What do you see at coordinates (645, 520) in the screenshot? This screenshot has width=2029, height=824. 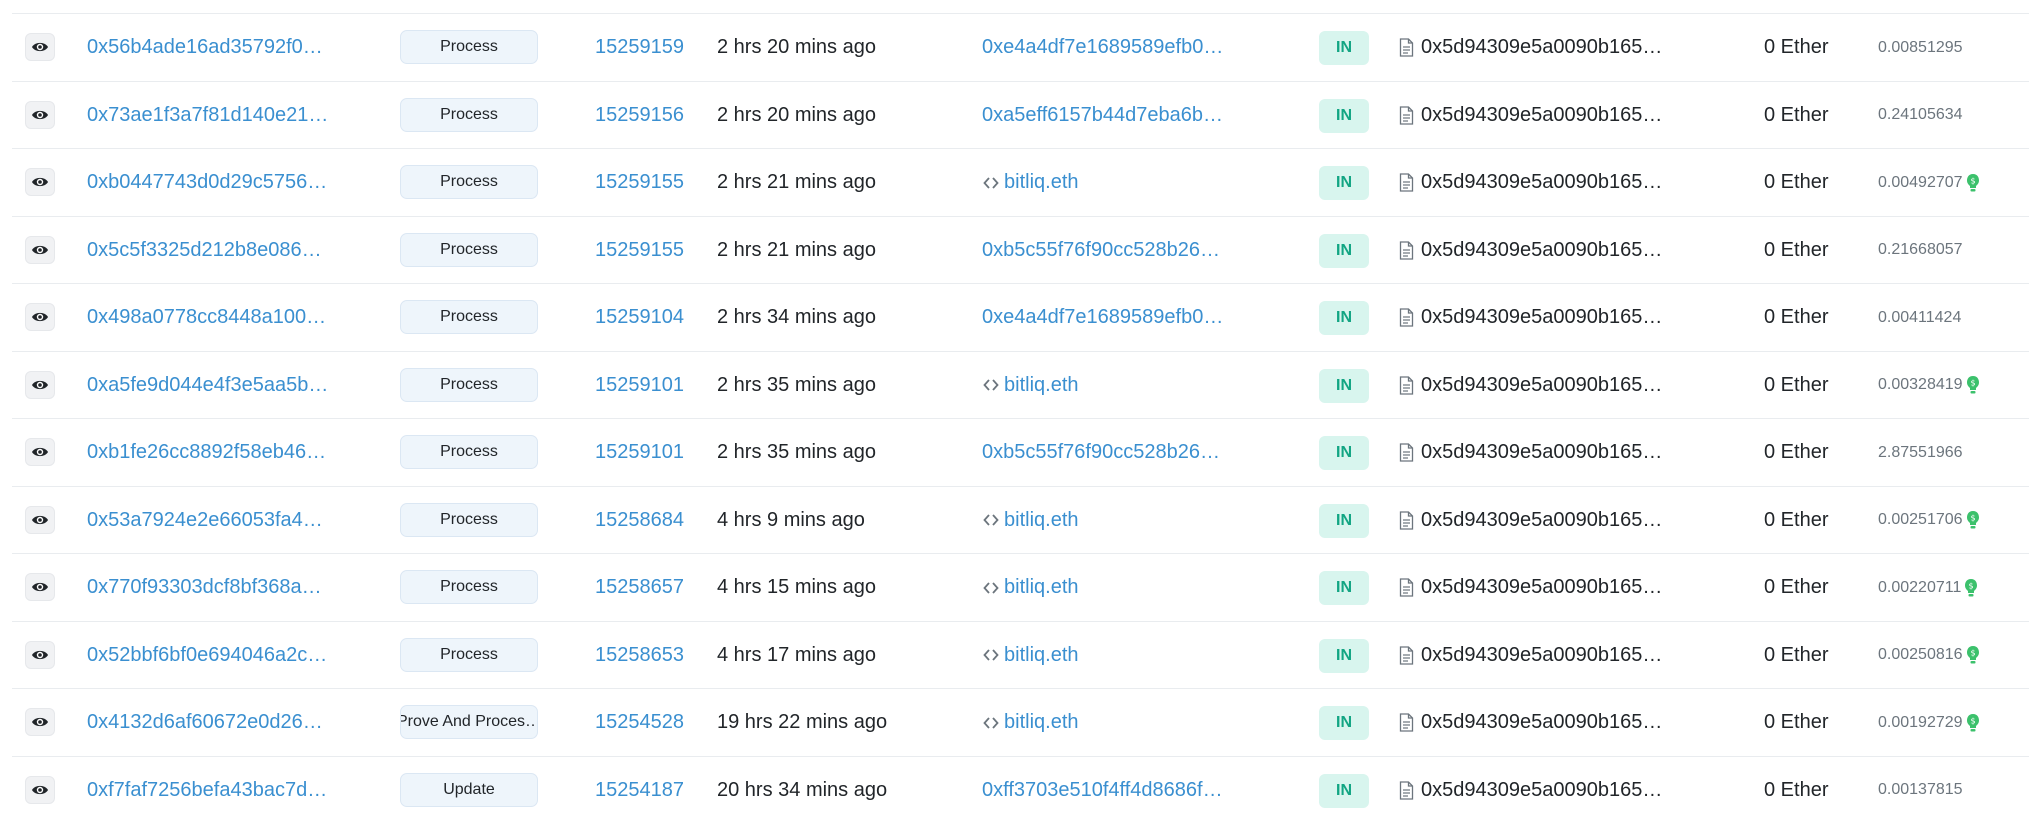 I see `block-link: 15258684` at bounding box center [645, 520].